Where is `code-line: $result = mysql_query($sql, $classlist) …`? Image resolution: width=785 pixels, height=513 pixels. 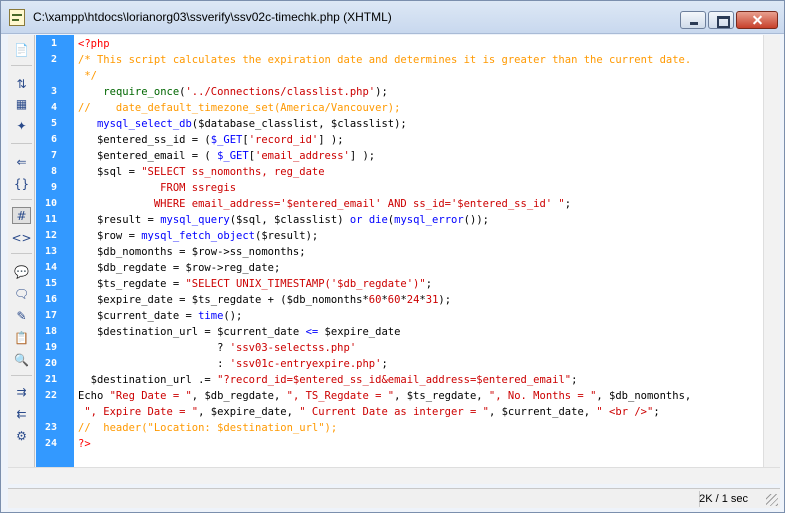
code-line: $result = mysql_query($sql, $classlist) … is located at coordinates (283, 220).